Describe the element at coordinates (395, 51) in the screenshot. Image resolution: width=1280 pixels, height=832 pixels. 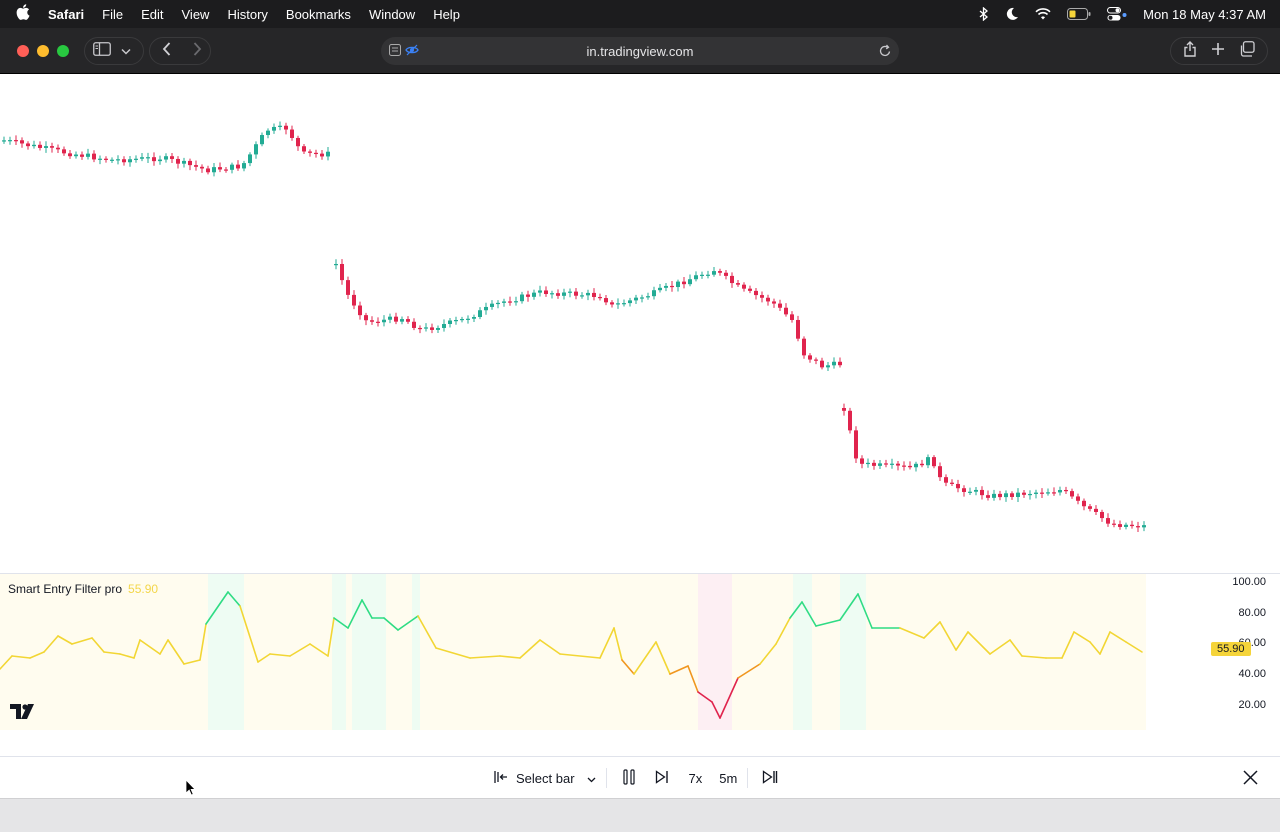
I see `page-menu-icon` at that location.